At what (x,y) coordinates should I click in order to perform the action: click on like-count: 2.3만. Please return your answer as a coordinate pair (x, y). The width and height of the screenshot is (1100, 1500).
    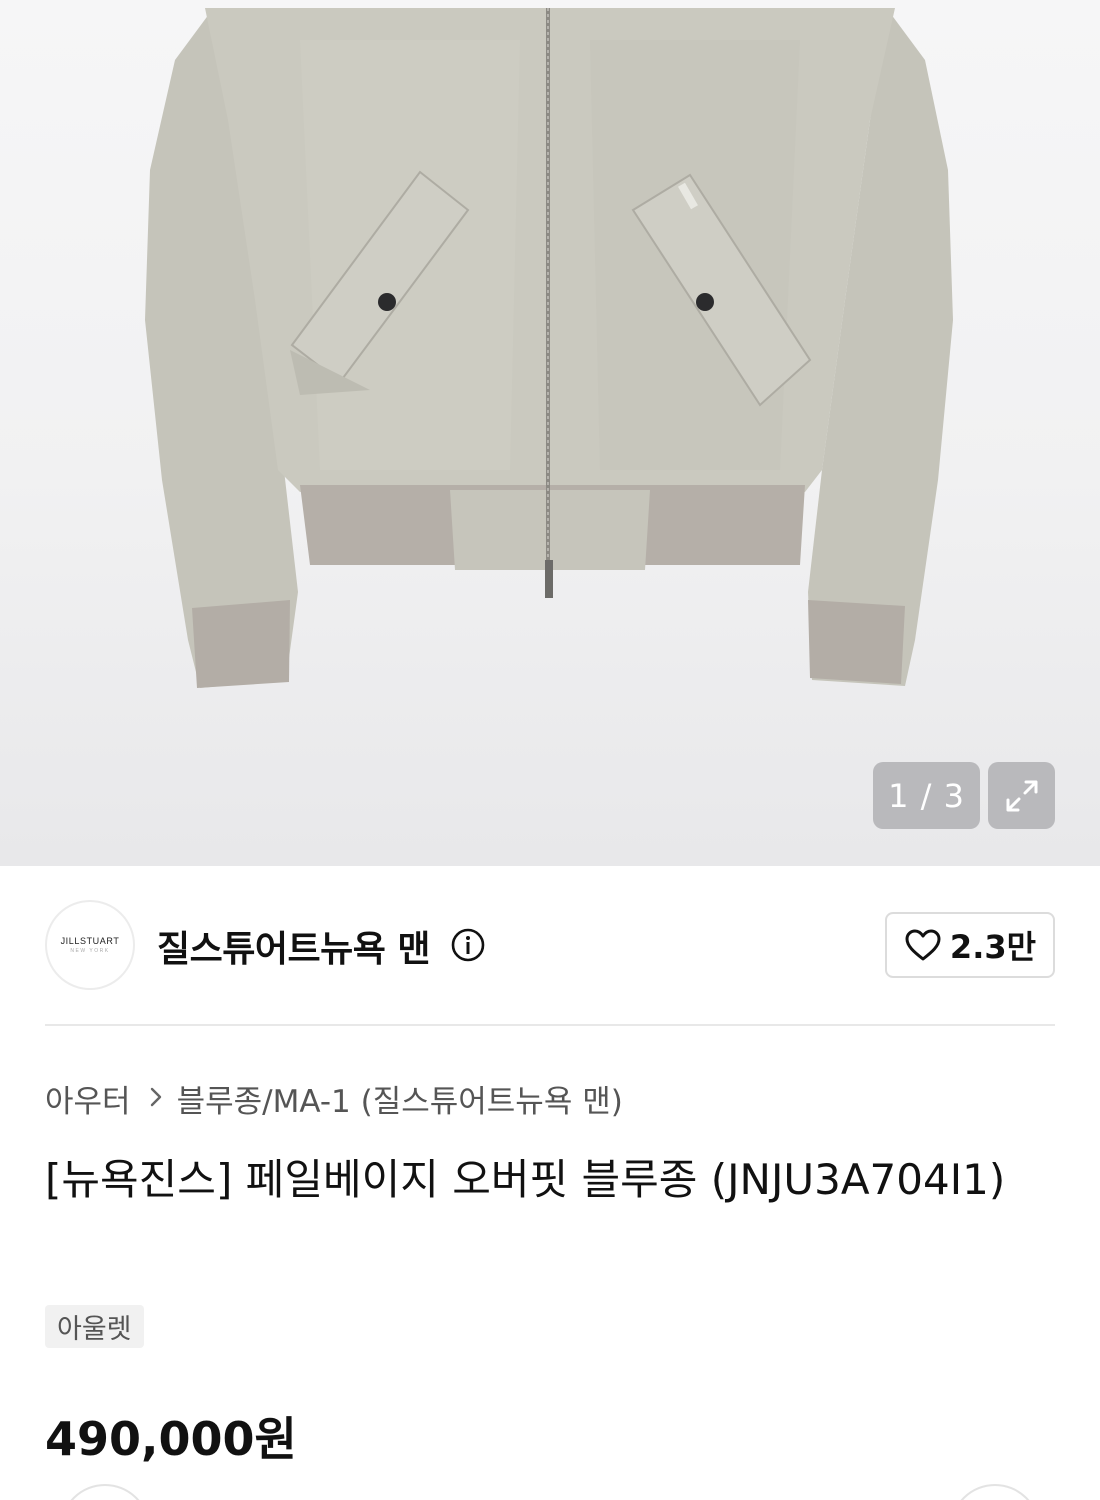
    Looking at the image, I should click on (993, 947).